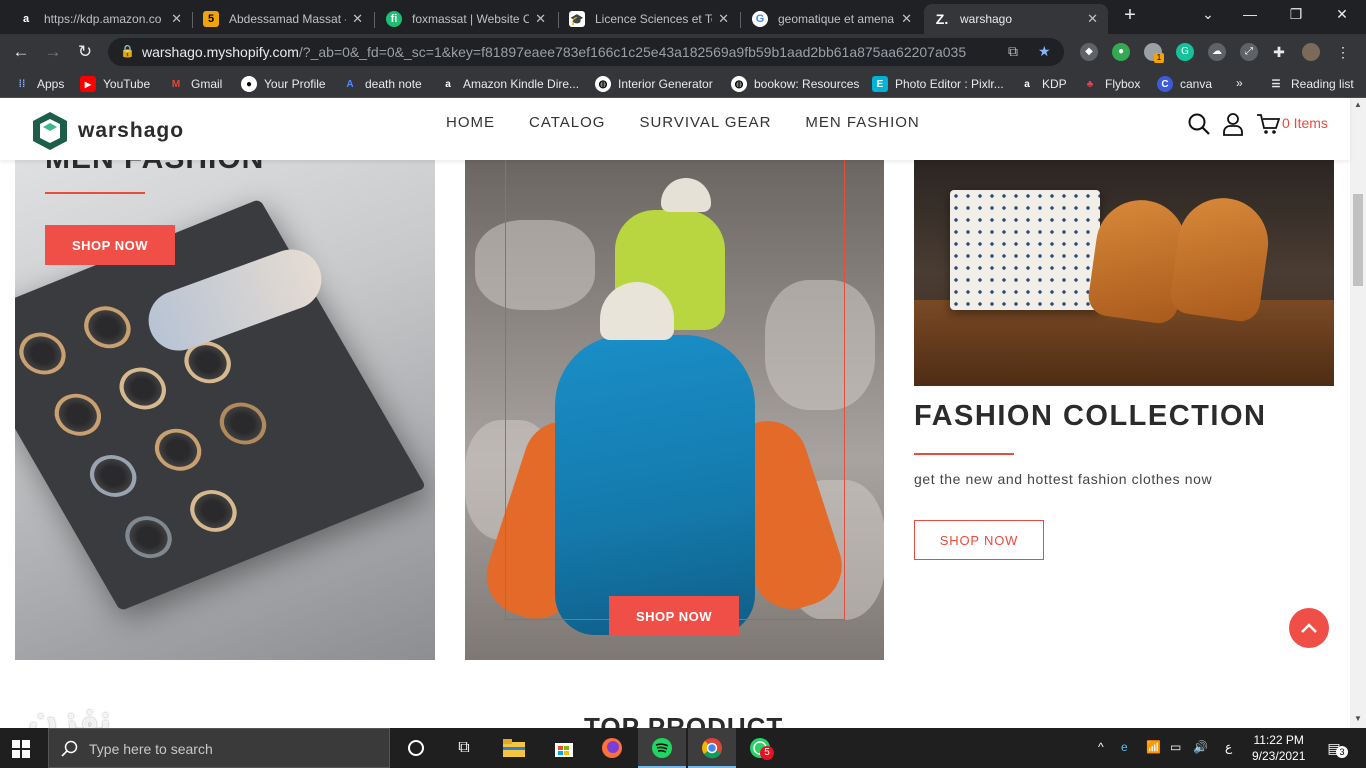  What do you see at coordinates (1278, 748) in the screenshot?
I see `clock: 11:22 PM 9/23/2021` at bounding box center [1278, 748].